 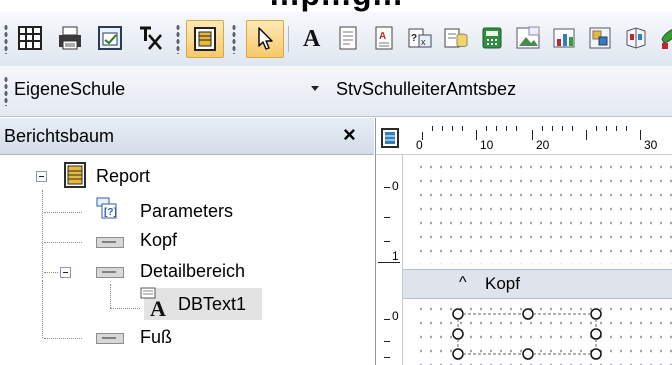 I want to click on variable-icon: ? x, so click(x=420, y=38).